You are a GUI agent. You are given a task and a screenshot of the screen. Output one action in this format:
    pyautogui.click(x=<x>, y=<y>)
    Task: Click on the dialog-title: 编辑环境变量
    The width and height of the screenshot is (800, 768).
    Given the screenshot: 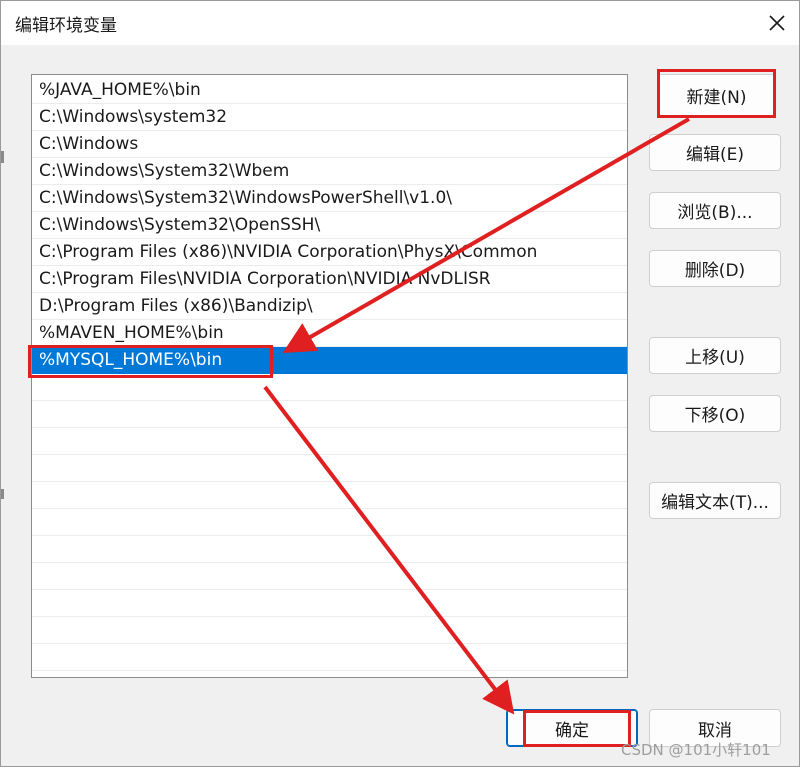 What is the action you would take?
    pyautogui.click(x=66, y=26)
    